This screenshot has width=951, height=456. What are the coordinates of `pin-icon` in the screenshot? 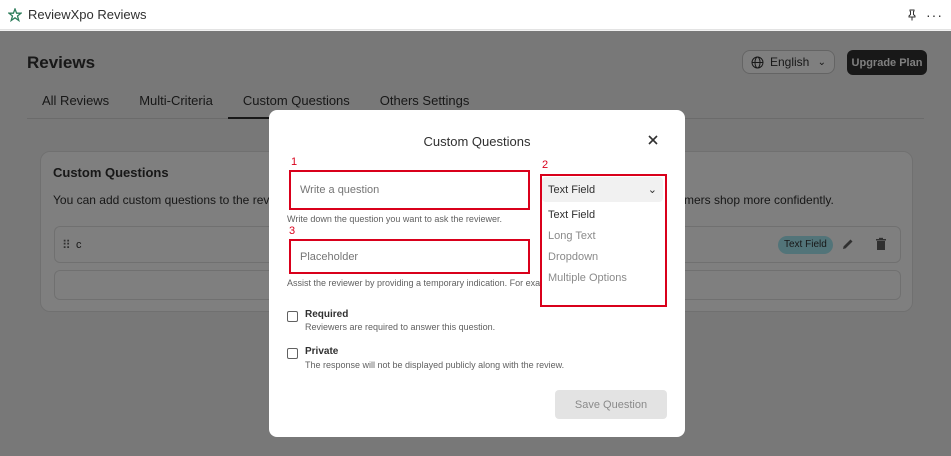 It's located at (912, 15).